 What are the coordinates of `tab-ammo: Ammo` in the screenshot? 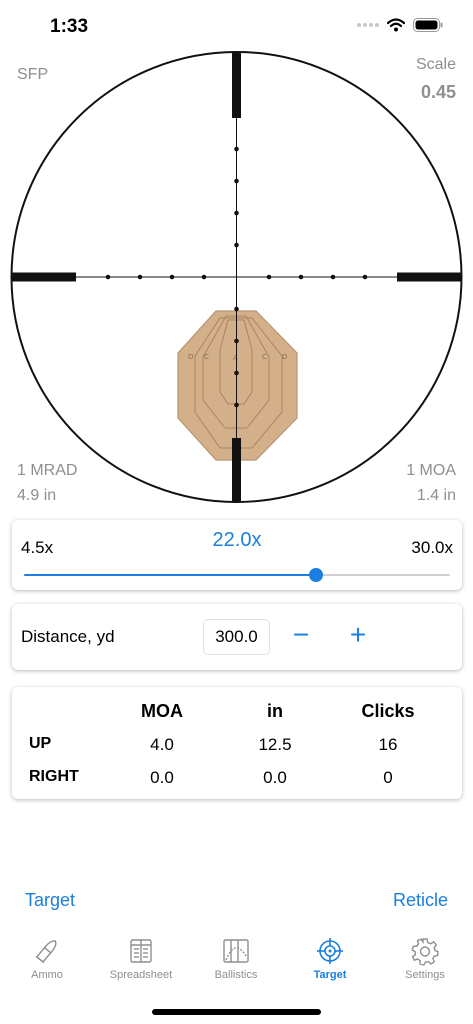 It's located at (47, 964).